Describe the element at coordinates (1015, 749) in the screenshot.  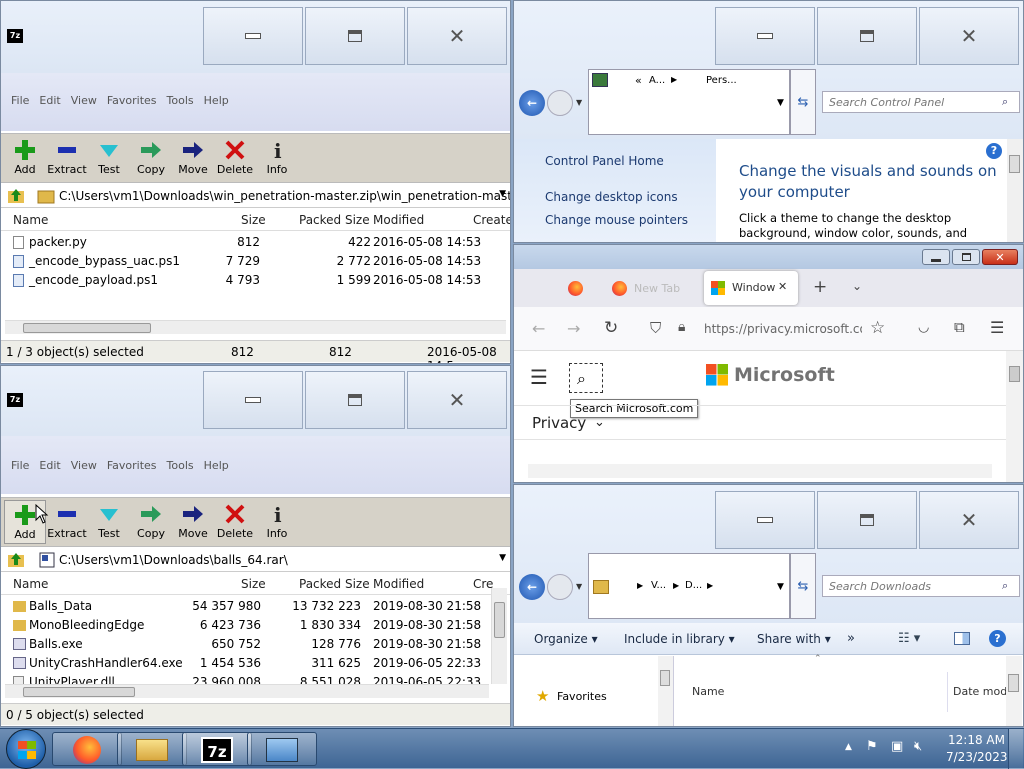
I see `show-desktop-button` at that location.